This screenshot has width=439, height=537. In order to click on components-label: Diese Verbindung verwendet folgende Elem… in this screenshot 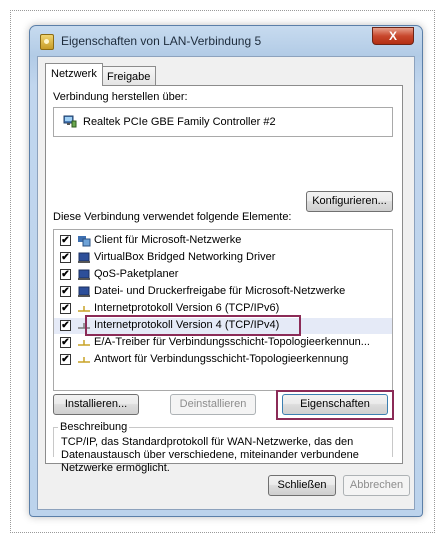, I will do `click(172, 217)`.